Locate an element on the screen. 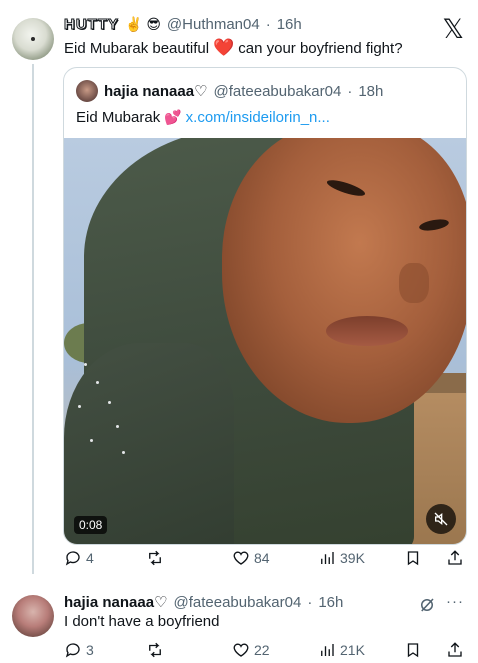 This screenshot has width=478, height=663. views-button: 39K is located at coordinates (341, 558).